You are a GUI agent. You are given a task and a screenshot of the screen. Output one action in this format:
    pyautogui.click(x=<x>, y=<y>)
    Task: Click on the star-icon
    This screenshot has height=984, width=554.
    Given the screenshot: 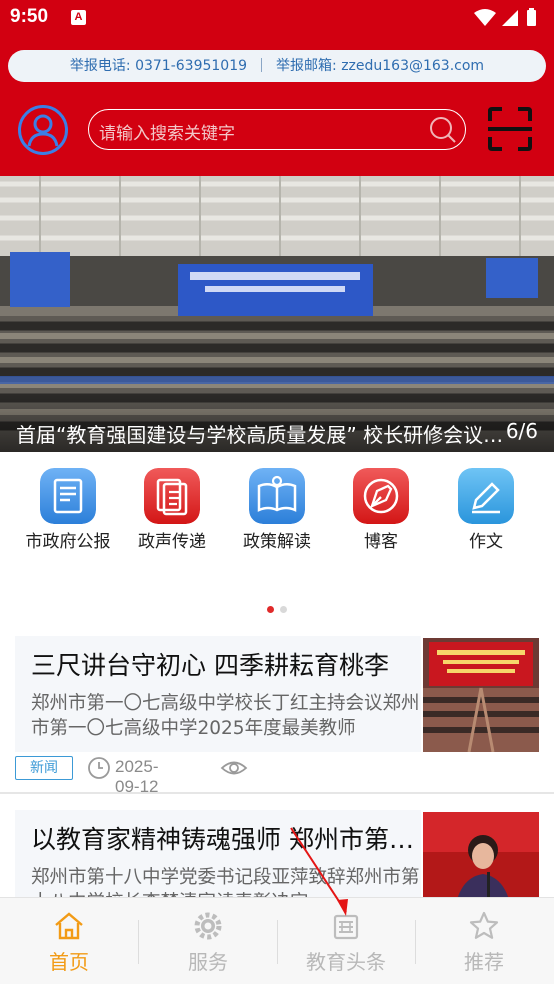 What is the action you would take?
    pyautogui.click(x=484, y=925)
    